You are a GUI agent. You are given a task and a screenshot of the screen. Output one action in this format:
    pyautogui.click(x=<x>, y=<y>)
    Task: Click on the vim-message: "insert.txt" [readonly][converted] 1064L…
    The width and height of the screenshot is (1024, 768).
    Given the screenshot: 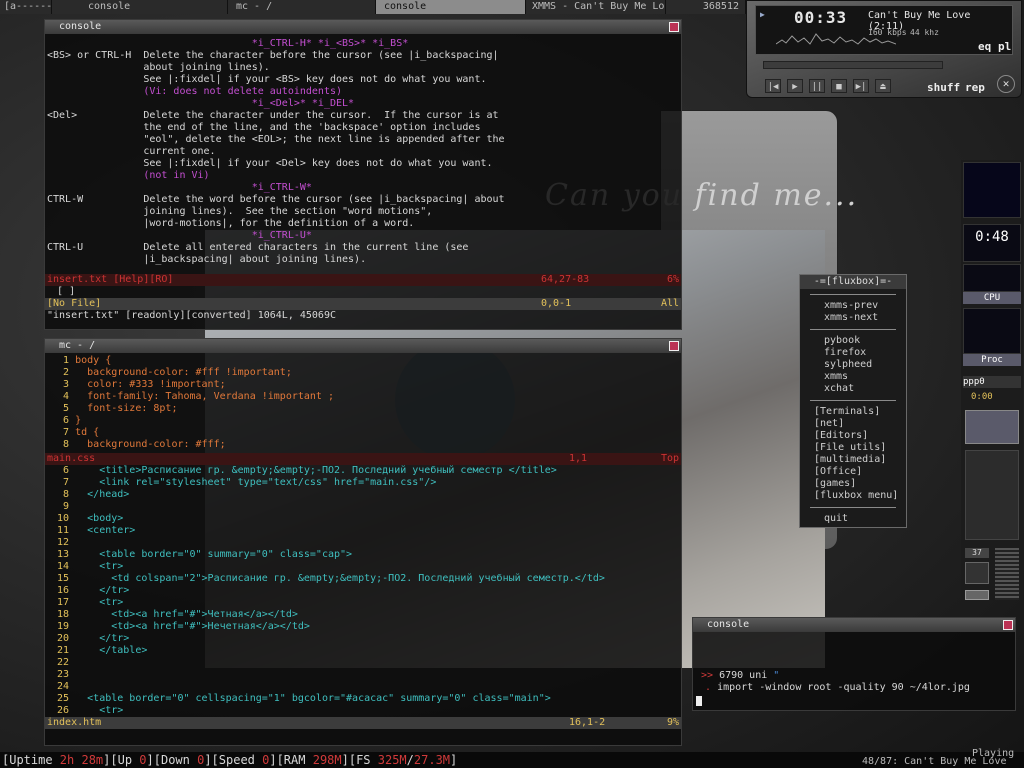 What is the action you would take?
    pyautogui.click(x=191, y=315)
    